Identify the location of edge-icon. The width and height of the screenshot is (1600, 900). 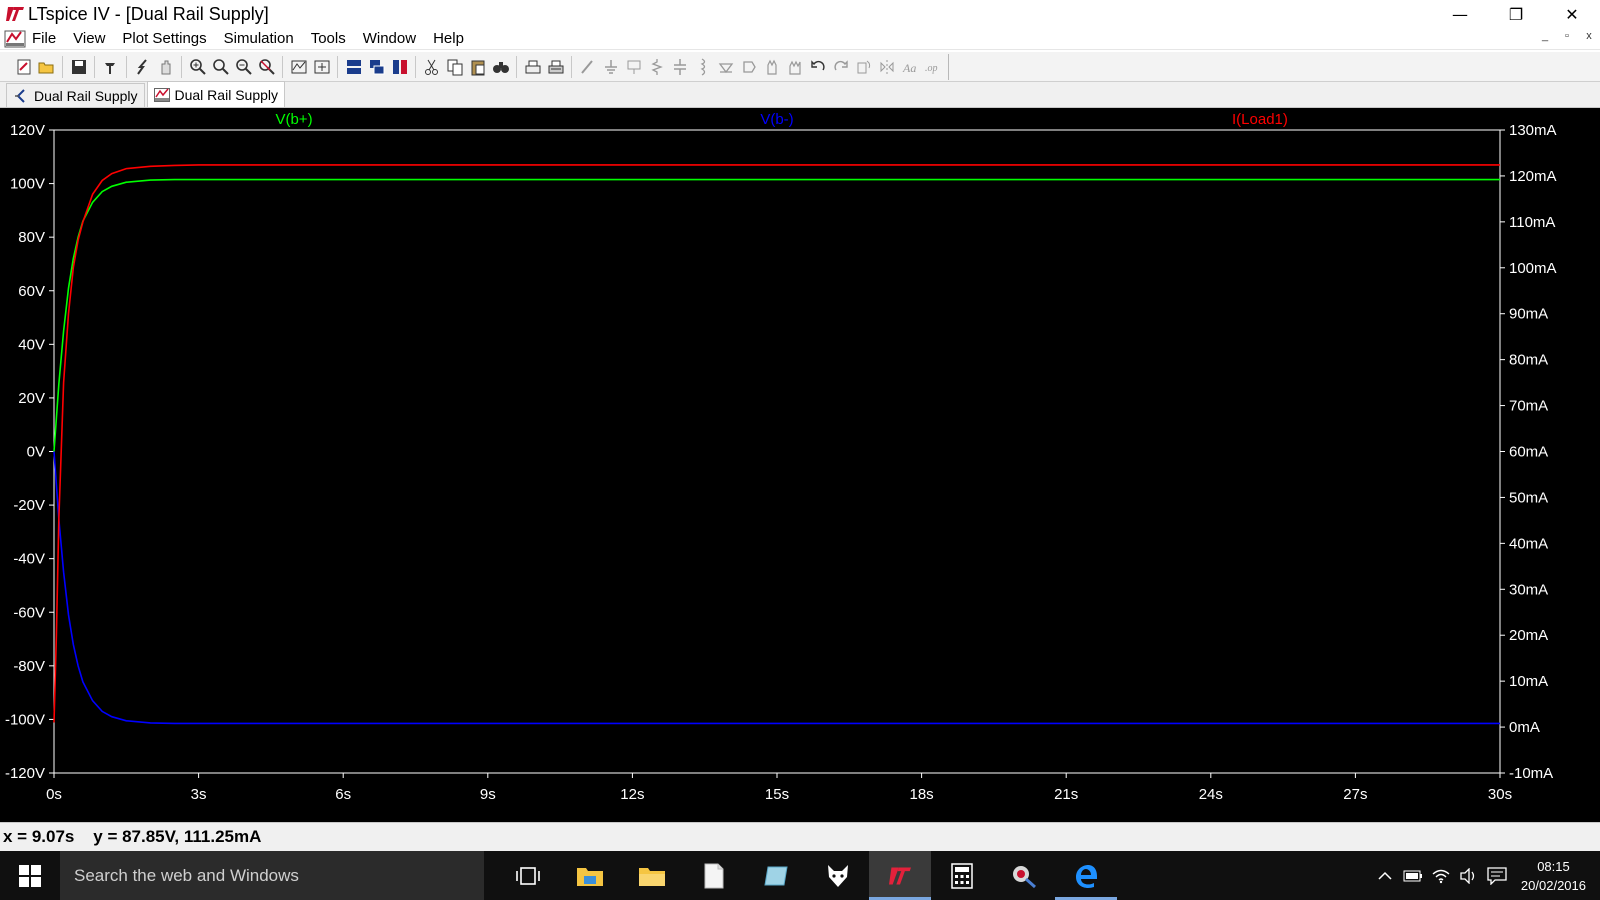
(1086, 875).